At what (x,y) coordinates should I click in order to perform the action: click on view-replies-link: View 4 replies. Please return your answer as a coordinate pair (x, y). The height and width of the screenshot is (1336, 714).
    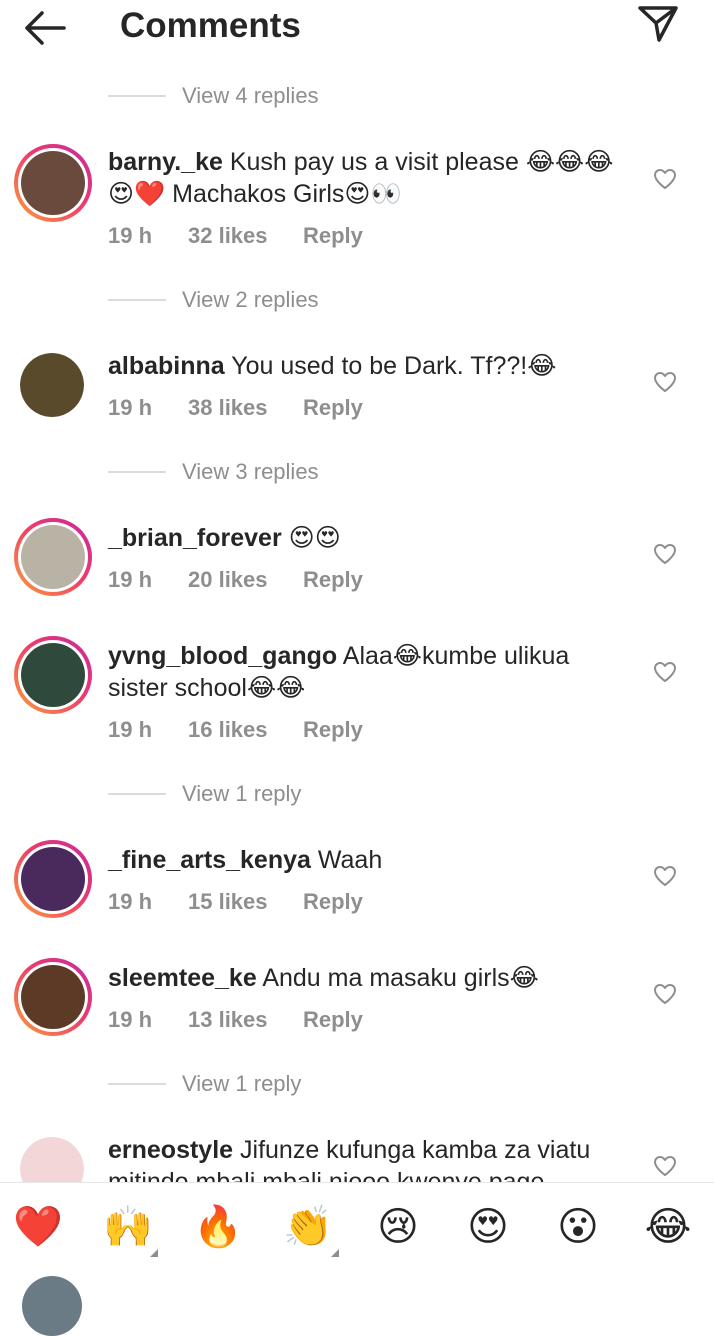
    Looking at the image, I should click on (213, 96).